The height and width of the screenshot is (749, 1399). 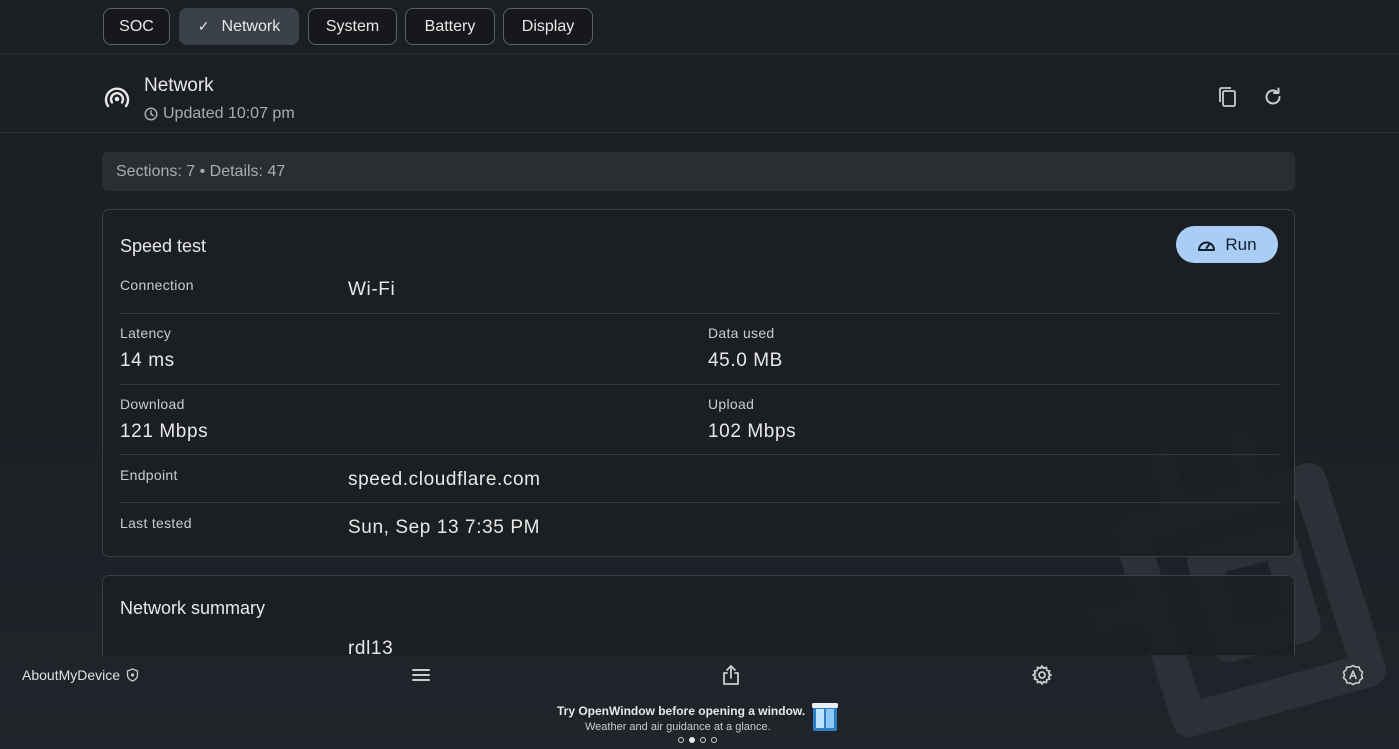 I want to click on tab-system-label: System, so click(x=352, y=26).